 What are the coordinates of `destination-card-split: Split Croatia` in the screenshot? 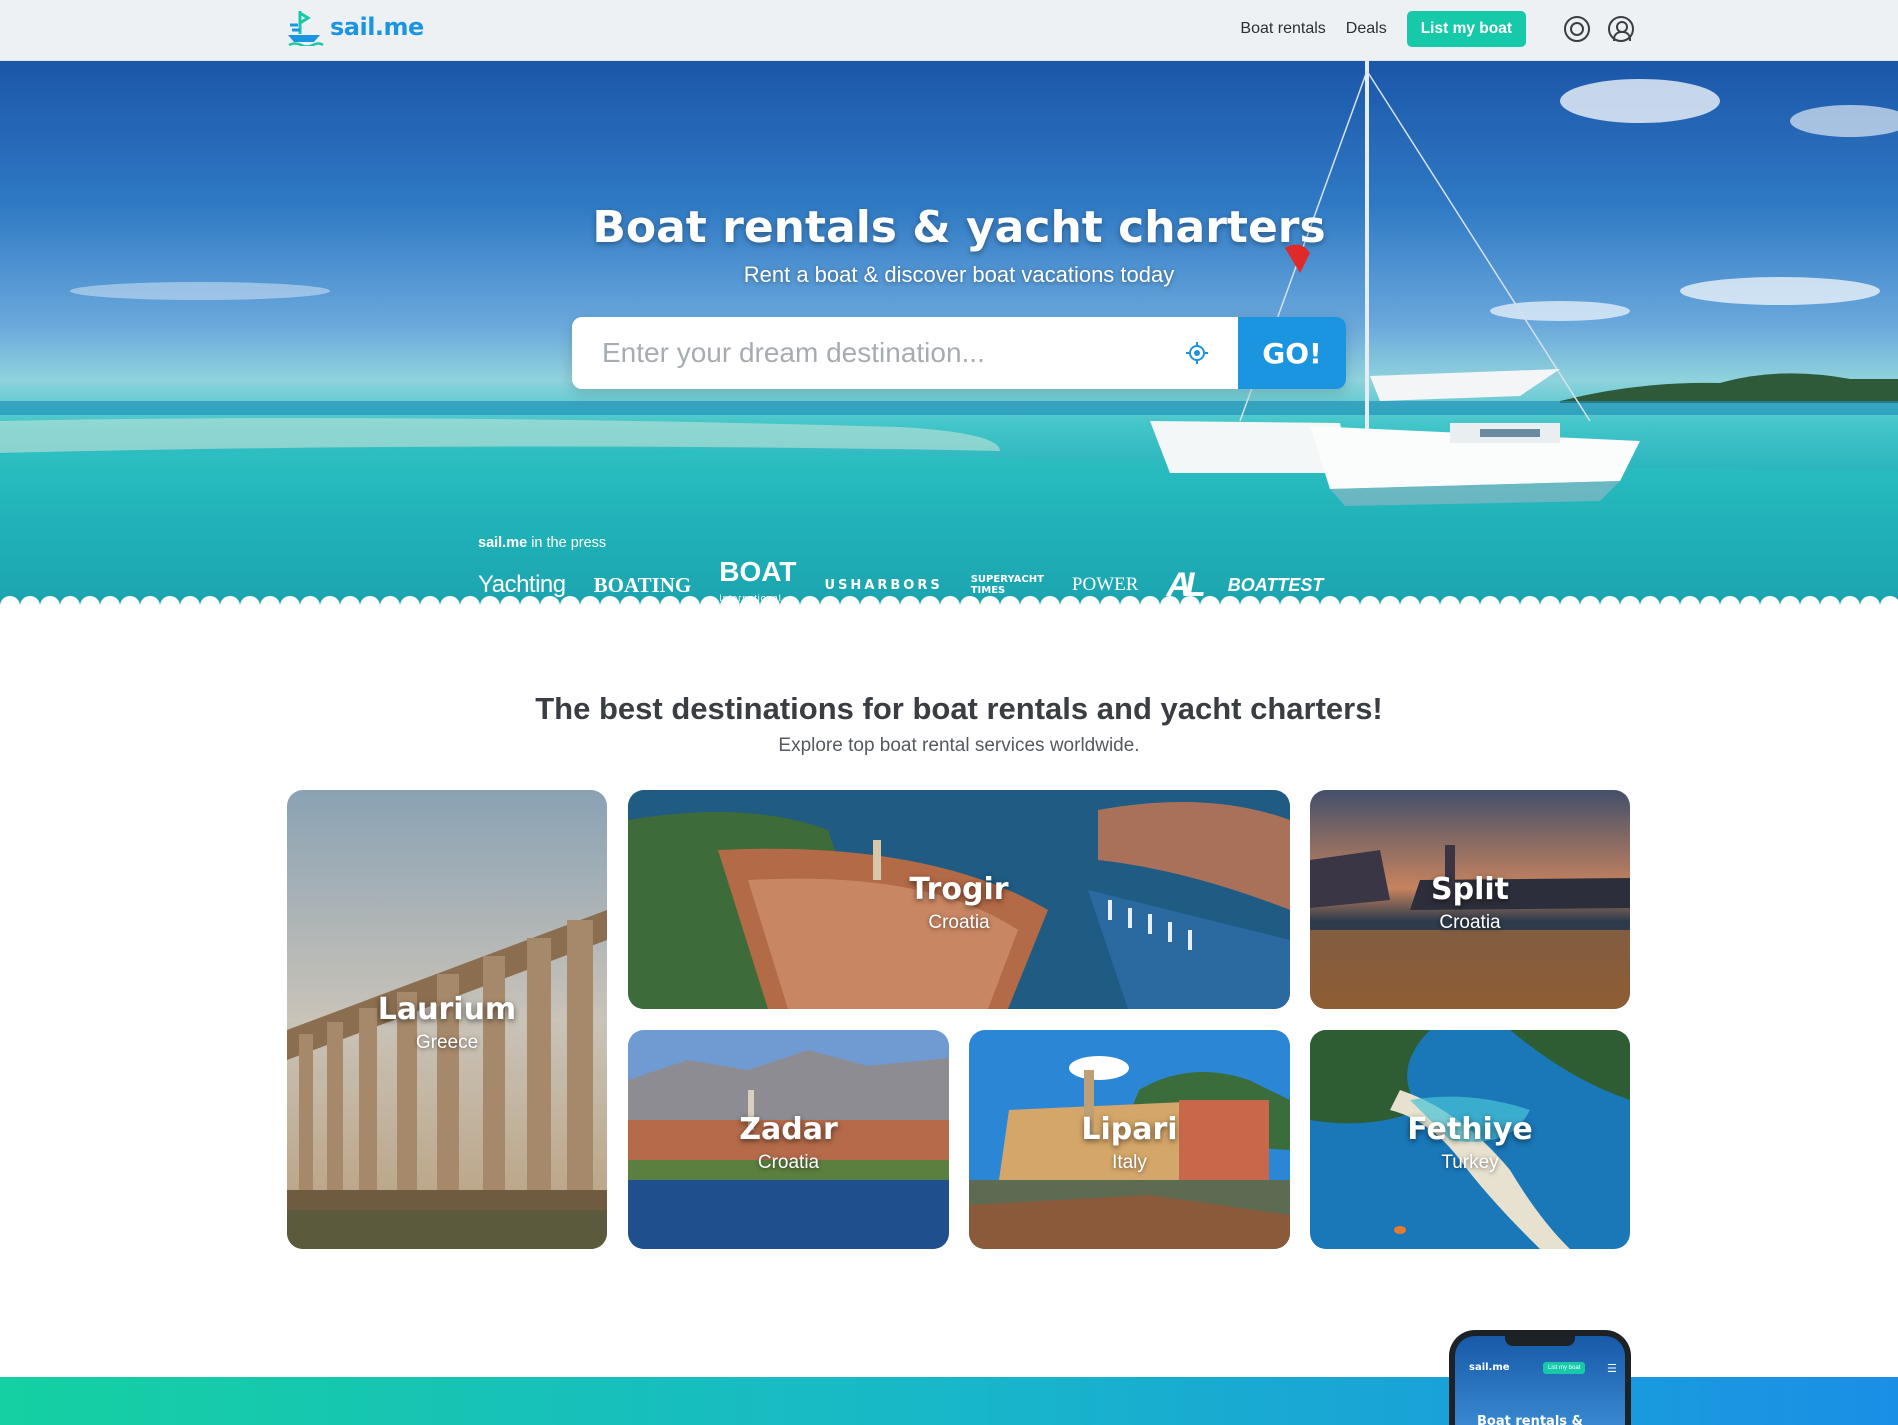 It's located at (1470, 899).